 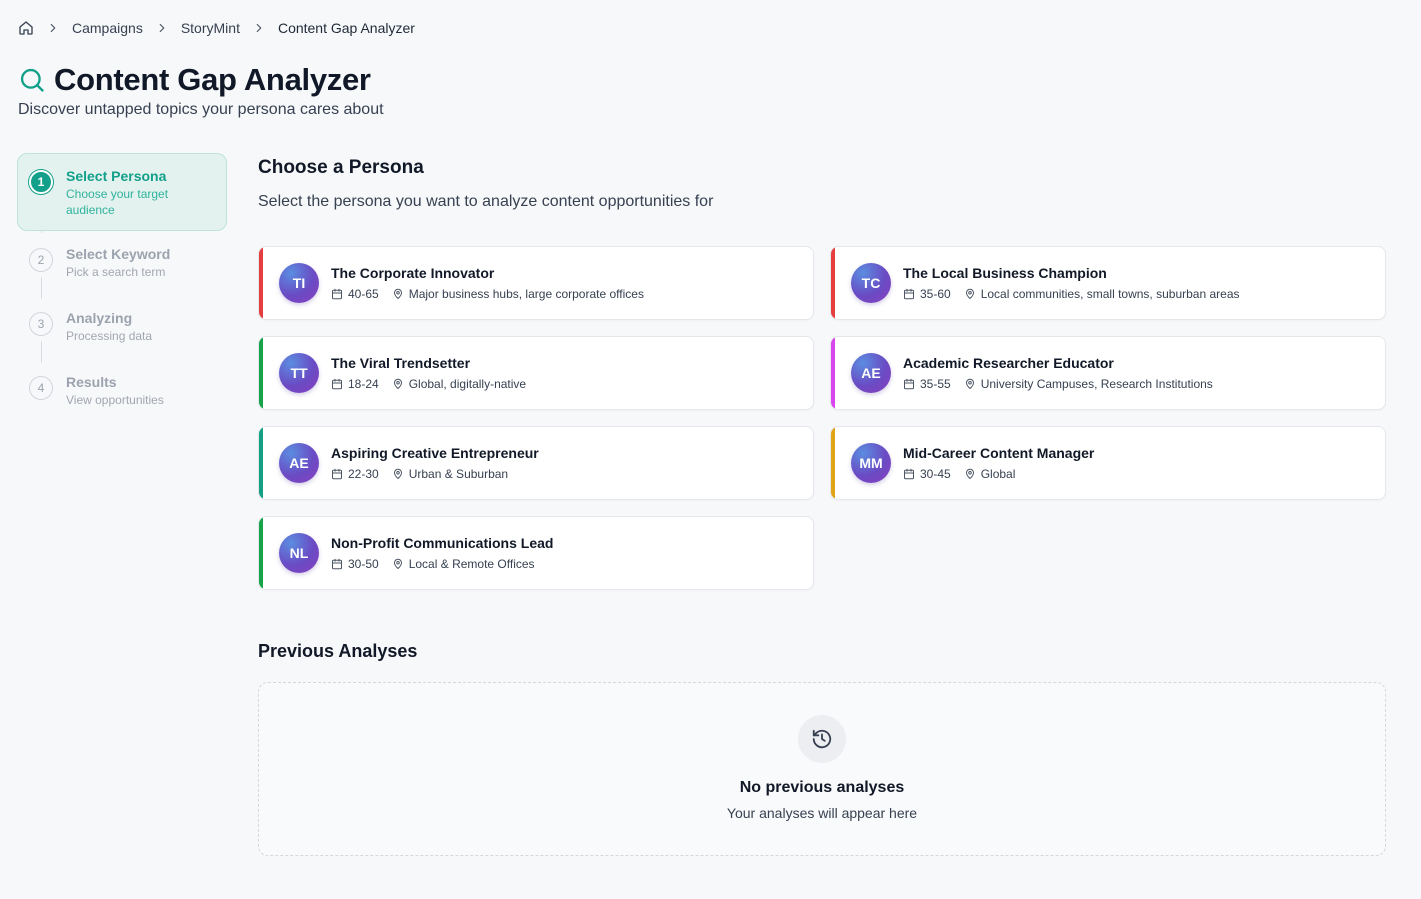 What do you see at coordinates (118, 254) in the screenshot?
I see `step-label: Select Keyword` at bounding box center [118, 254].